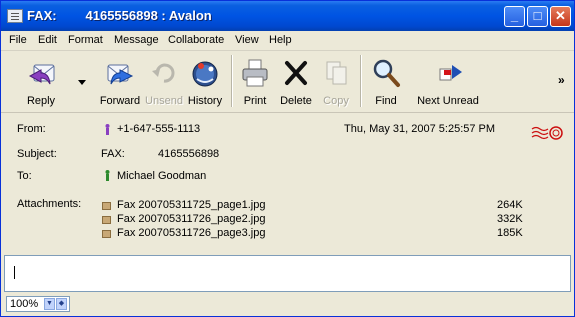 The height and width of the screenshot is (317, 575). I want to click on attachment-name: Fax 200705311726_page3.jpg, so click(191, 233).